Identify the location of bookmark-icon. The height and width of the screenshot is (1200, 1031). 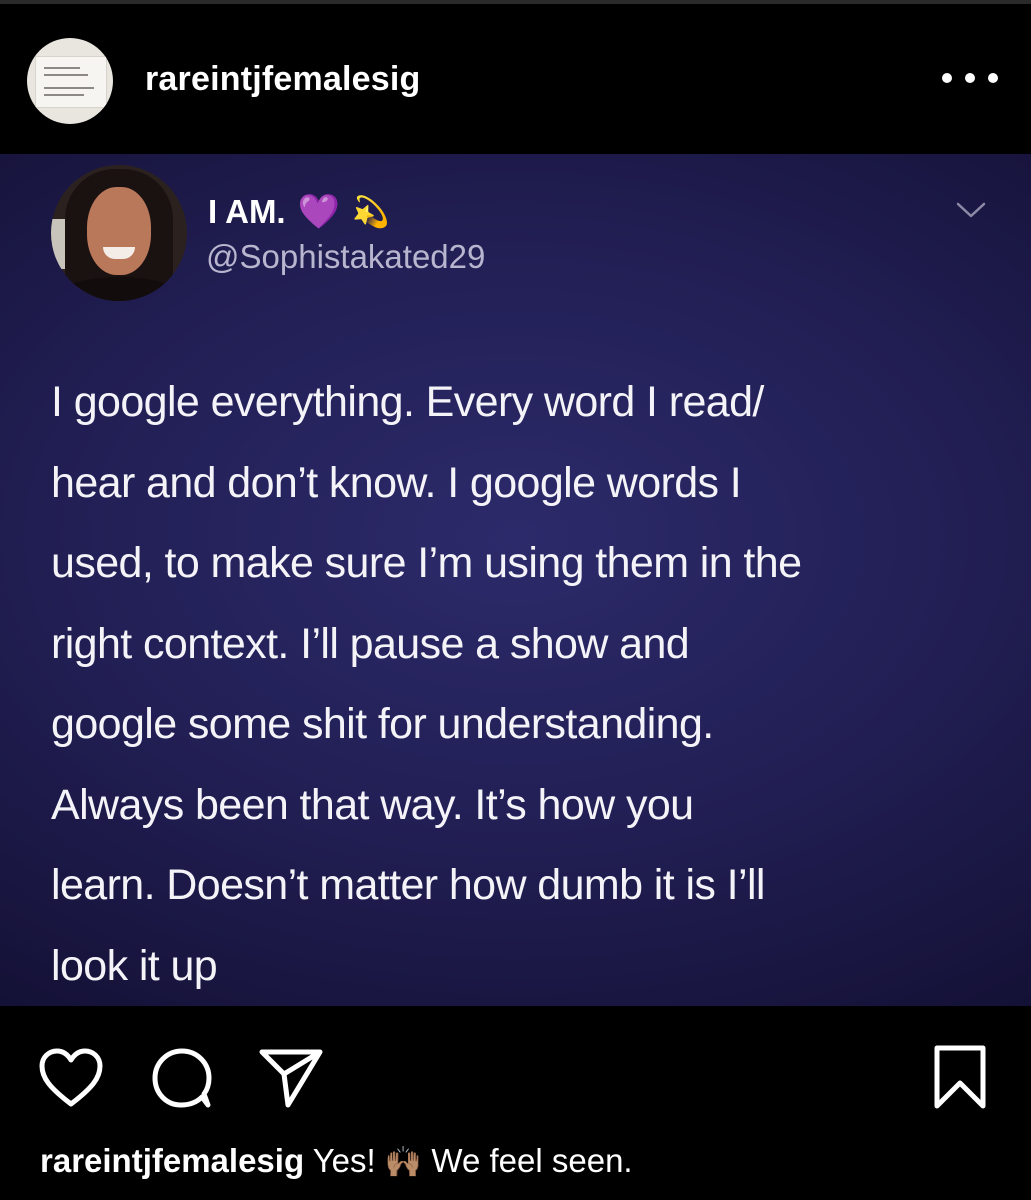
(960, 1077).